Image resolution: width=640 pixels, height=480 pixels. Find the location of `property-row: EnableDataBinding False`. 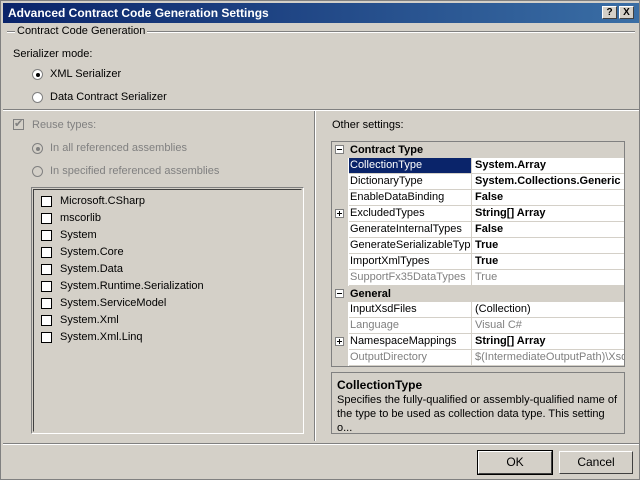

property-row: EnableDataBinding False is located at coordinates (478, 198).